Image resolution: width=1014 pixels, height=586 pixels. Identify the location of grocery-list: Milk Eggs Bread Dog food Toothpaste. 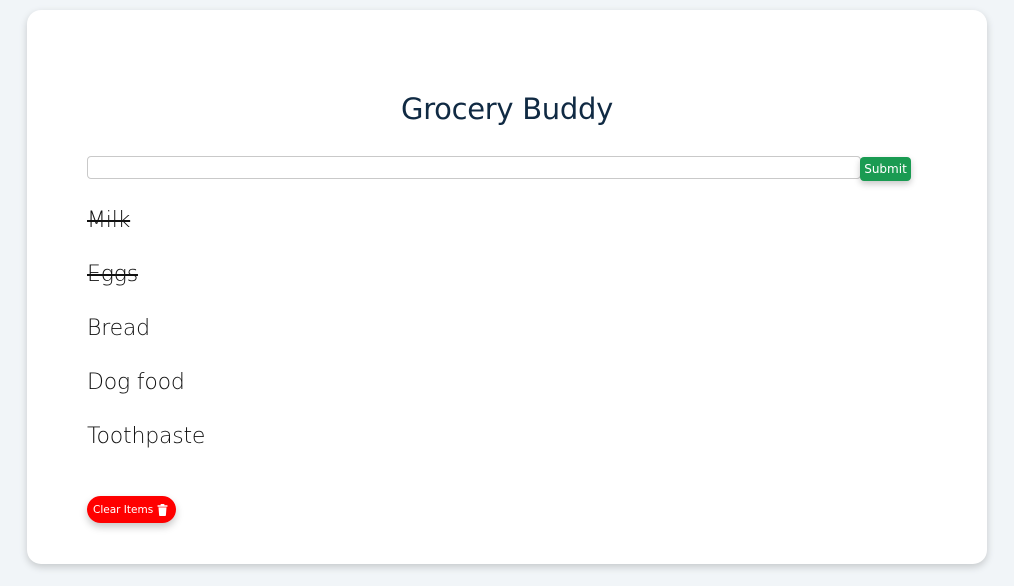
(146, 341).